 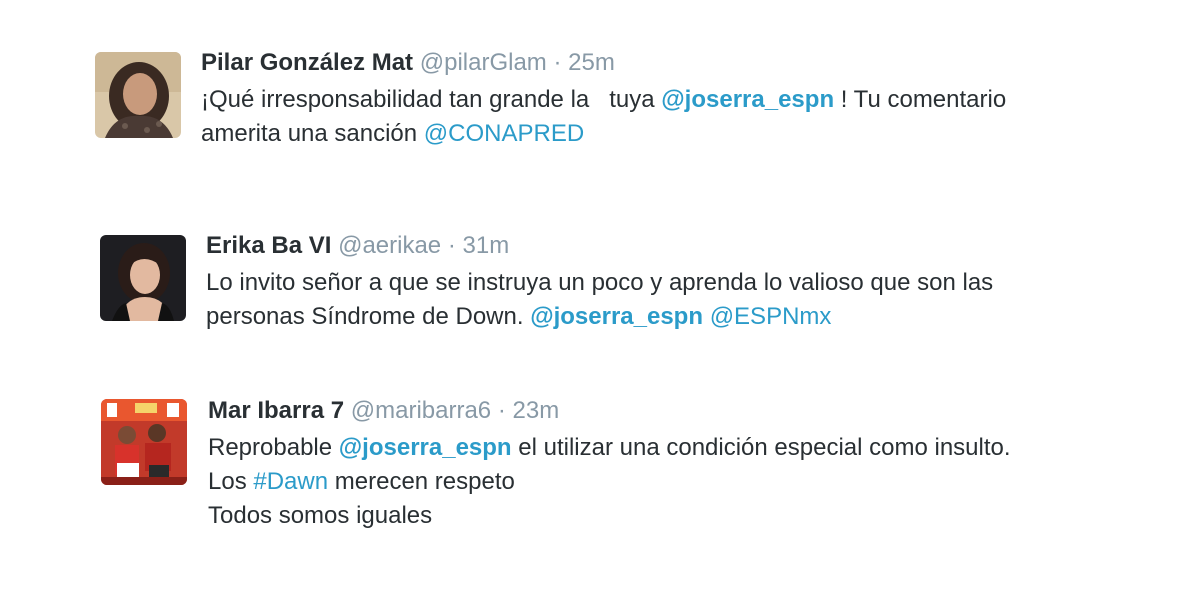 What do you see at coordinates (486, 245) in the screenshot?
I see `timestamp: 31m` at bounding box center [486, 245].